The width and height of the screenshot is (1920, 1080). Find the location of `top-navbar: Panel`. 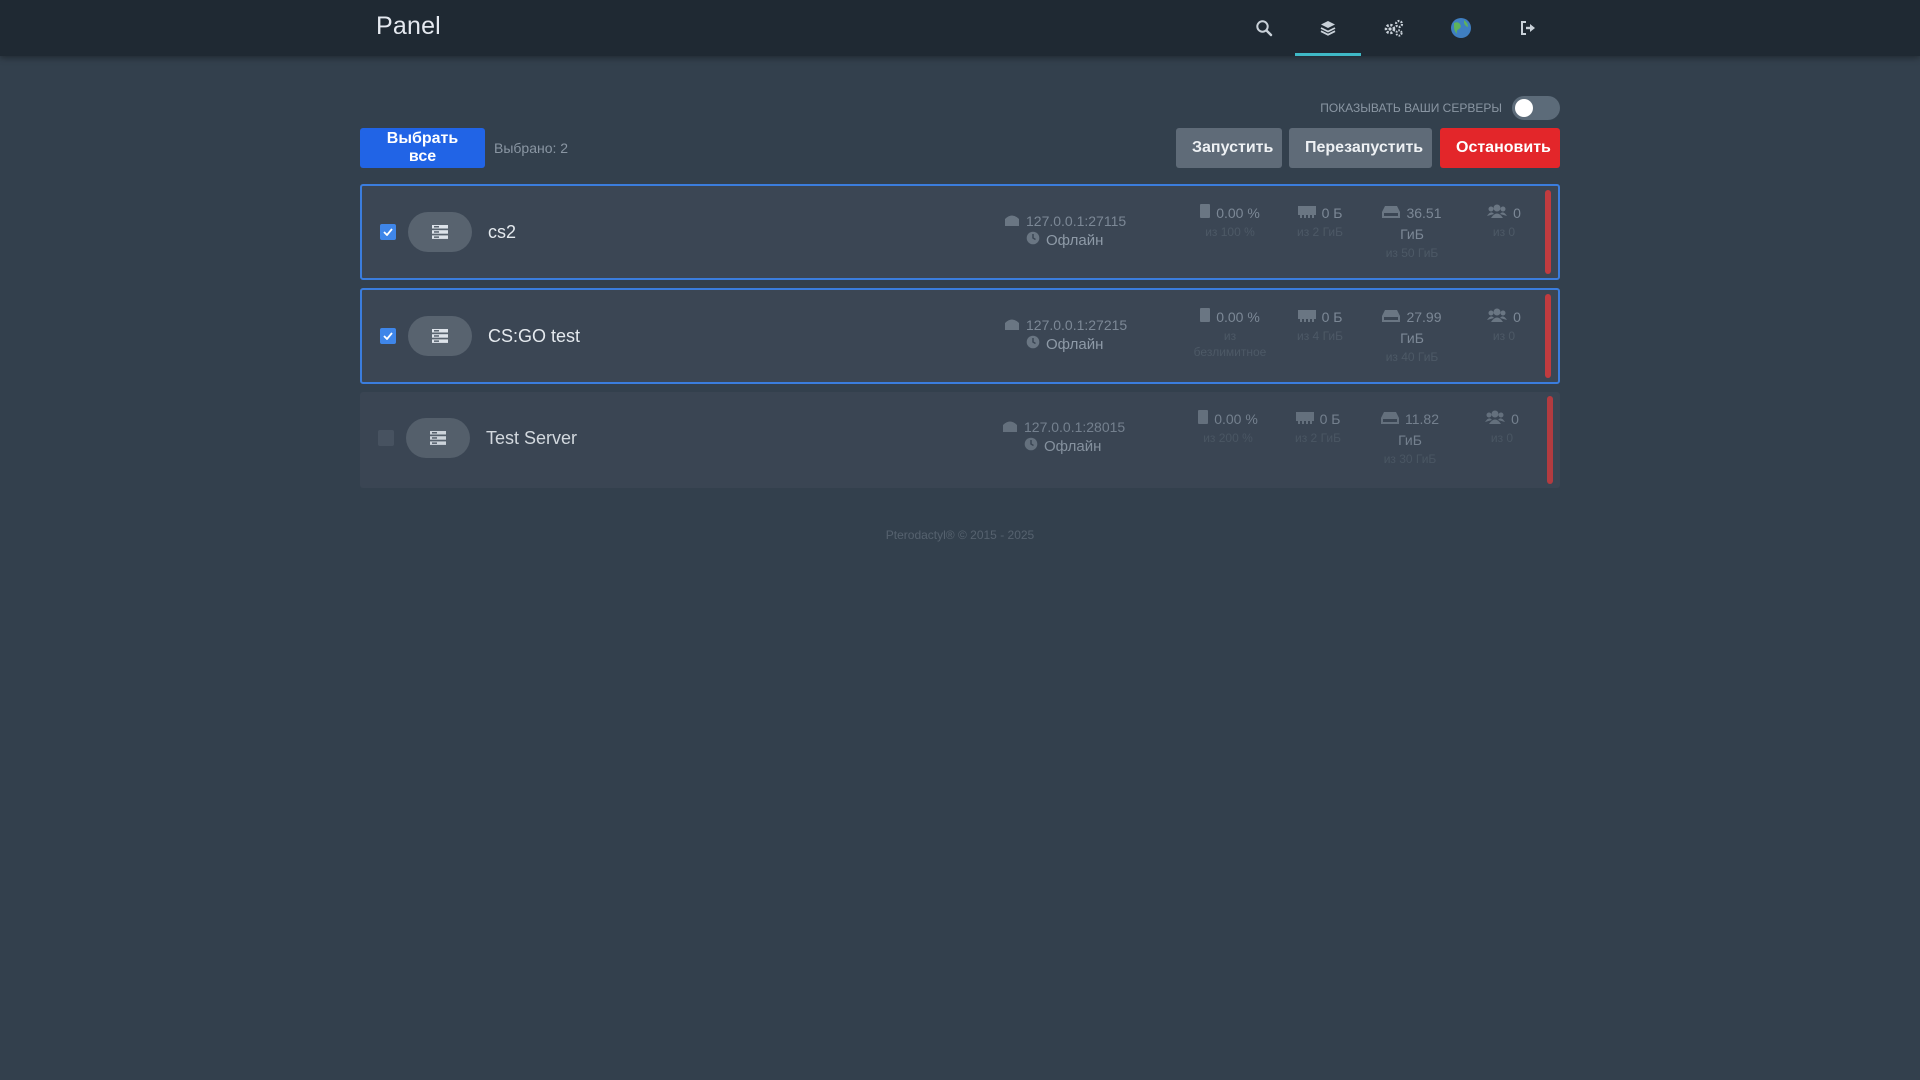

top-navbar: Panel is located at coordinates (960, 28).